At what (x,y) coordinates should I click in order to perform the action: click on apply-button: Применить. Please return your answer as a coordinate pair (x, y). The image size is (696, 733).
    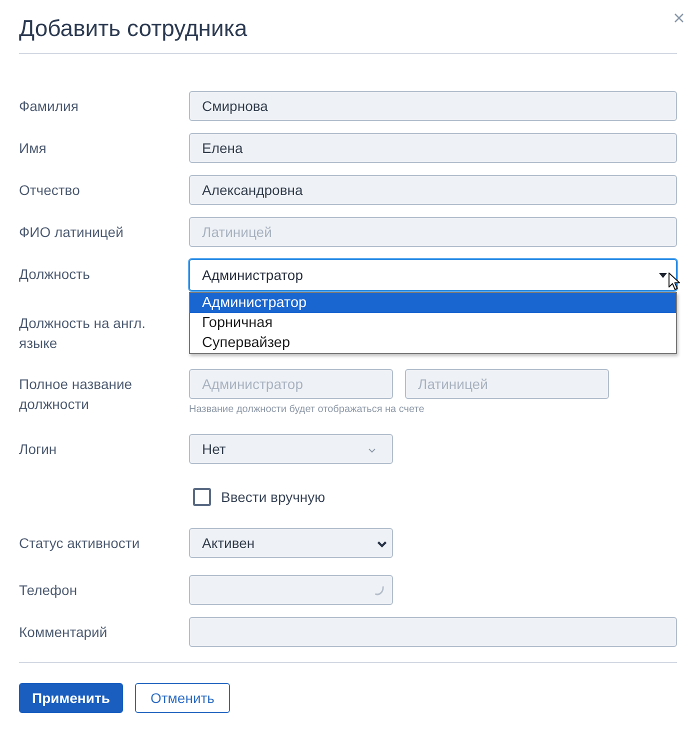
    Looking at the image, I should click on (71, 698).